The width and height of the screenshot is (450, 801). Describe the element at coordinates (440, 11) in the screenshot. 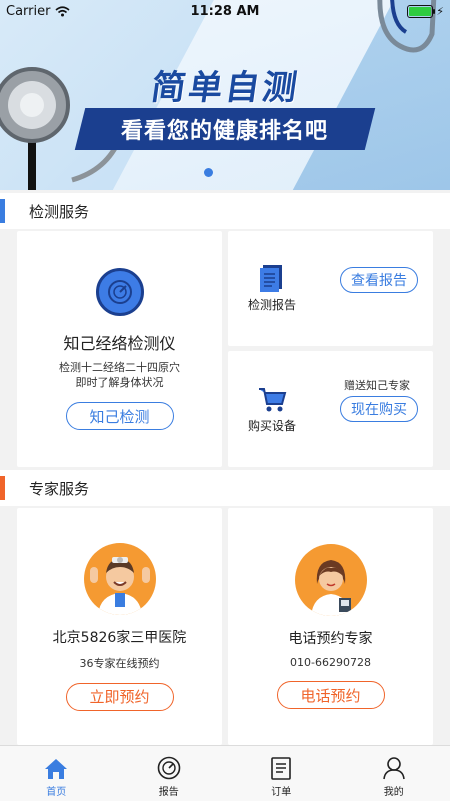

I see `charging-icon: ⚡` at that location.